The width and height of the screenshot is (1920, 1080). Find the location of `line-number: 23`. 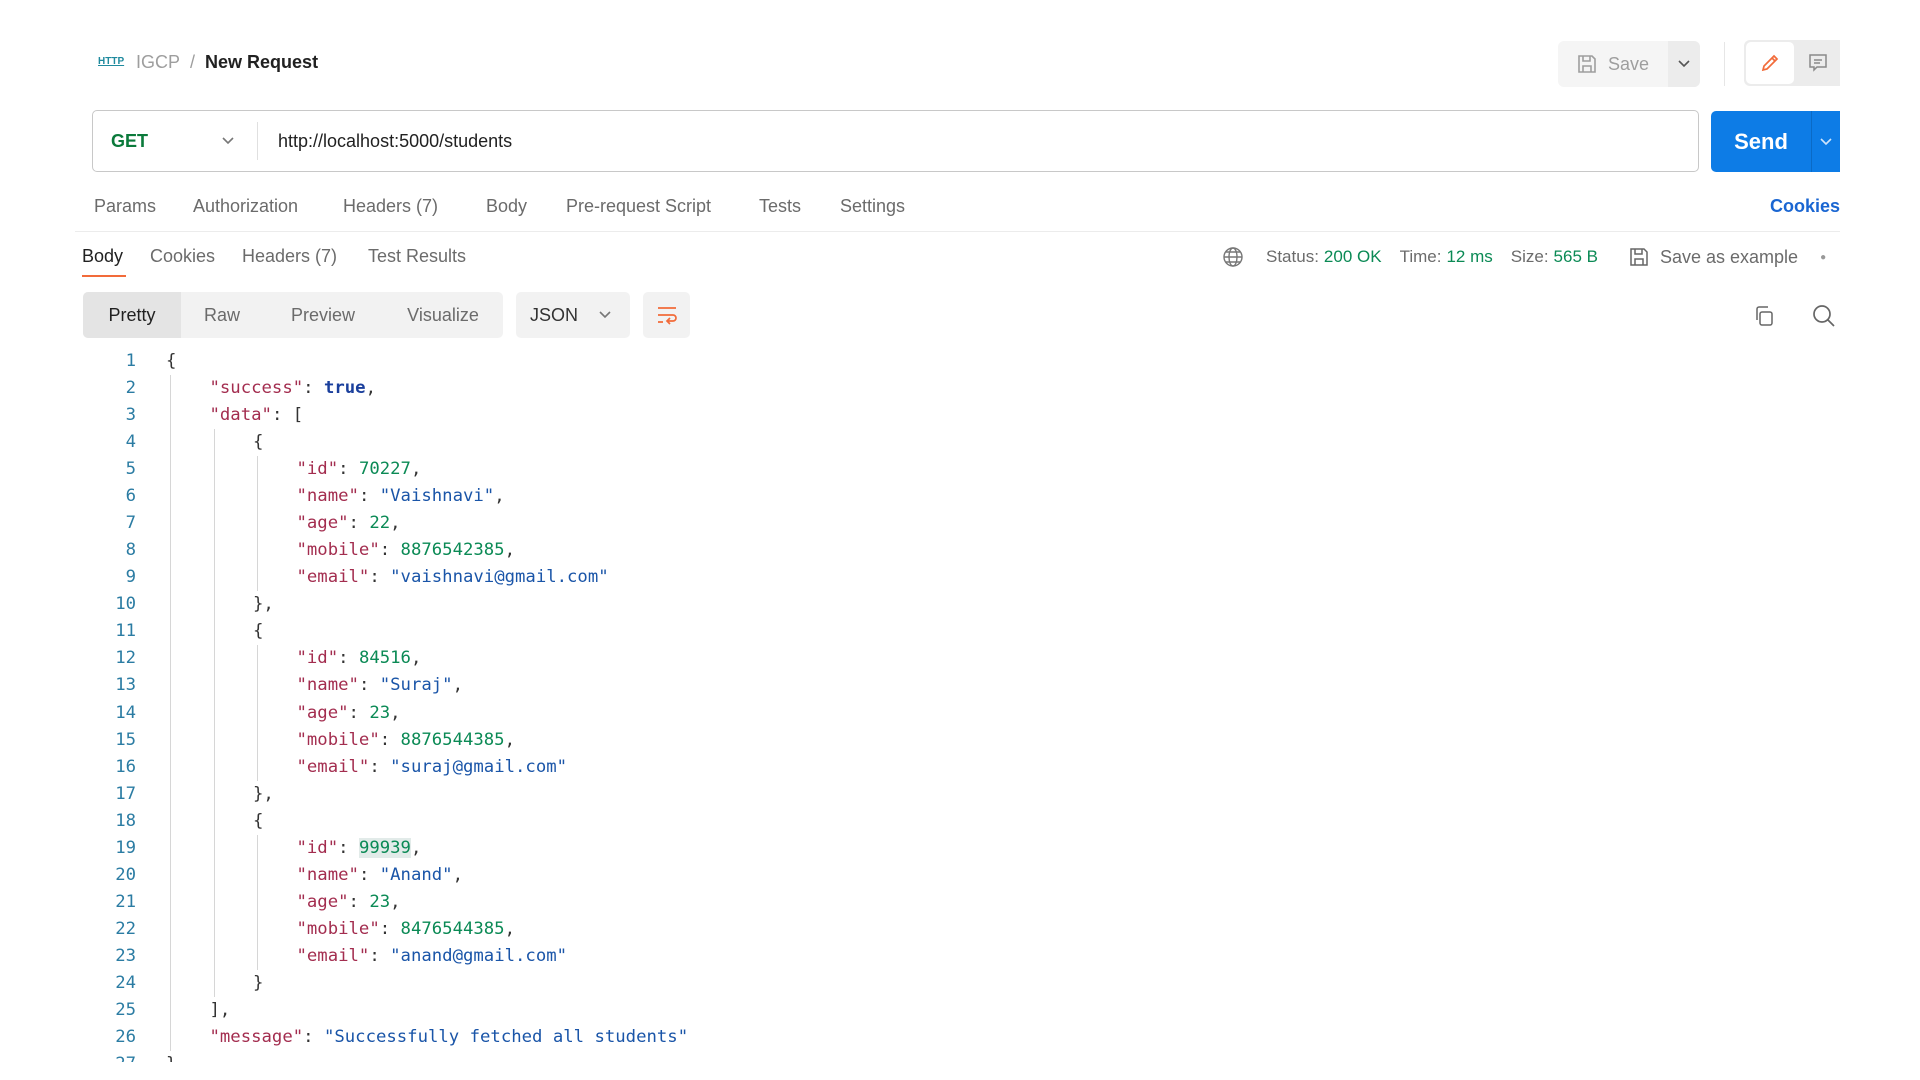

line-number: 23 is located at coordinates (125, 955).